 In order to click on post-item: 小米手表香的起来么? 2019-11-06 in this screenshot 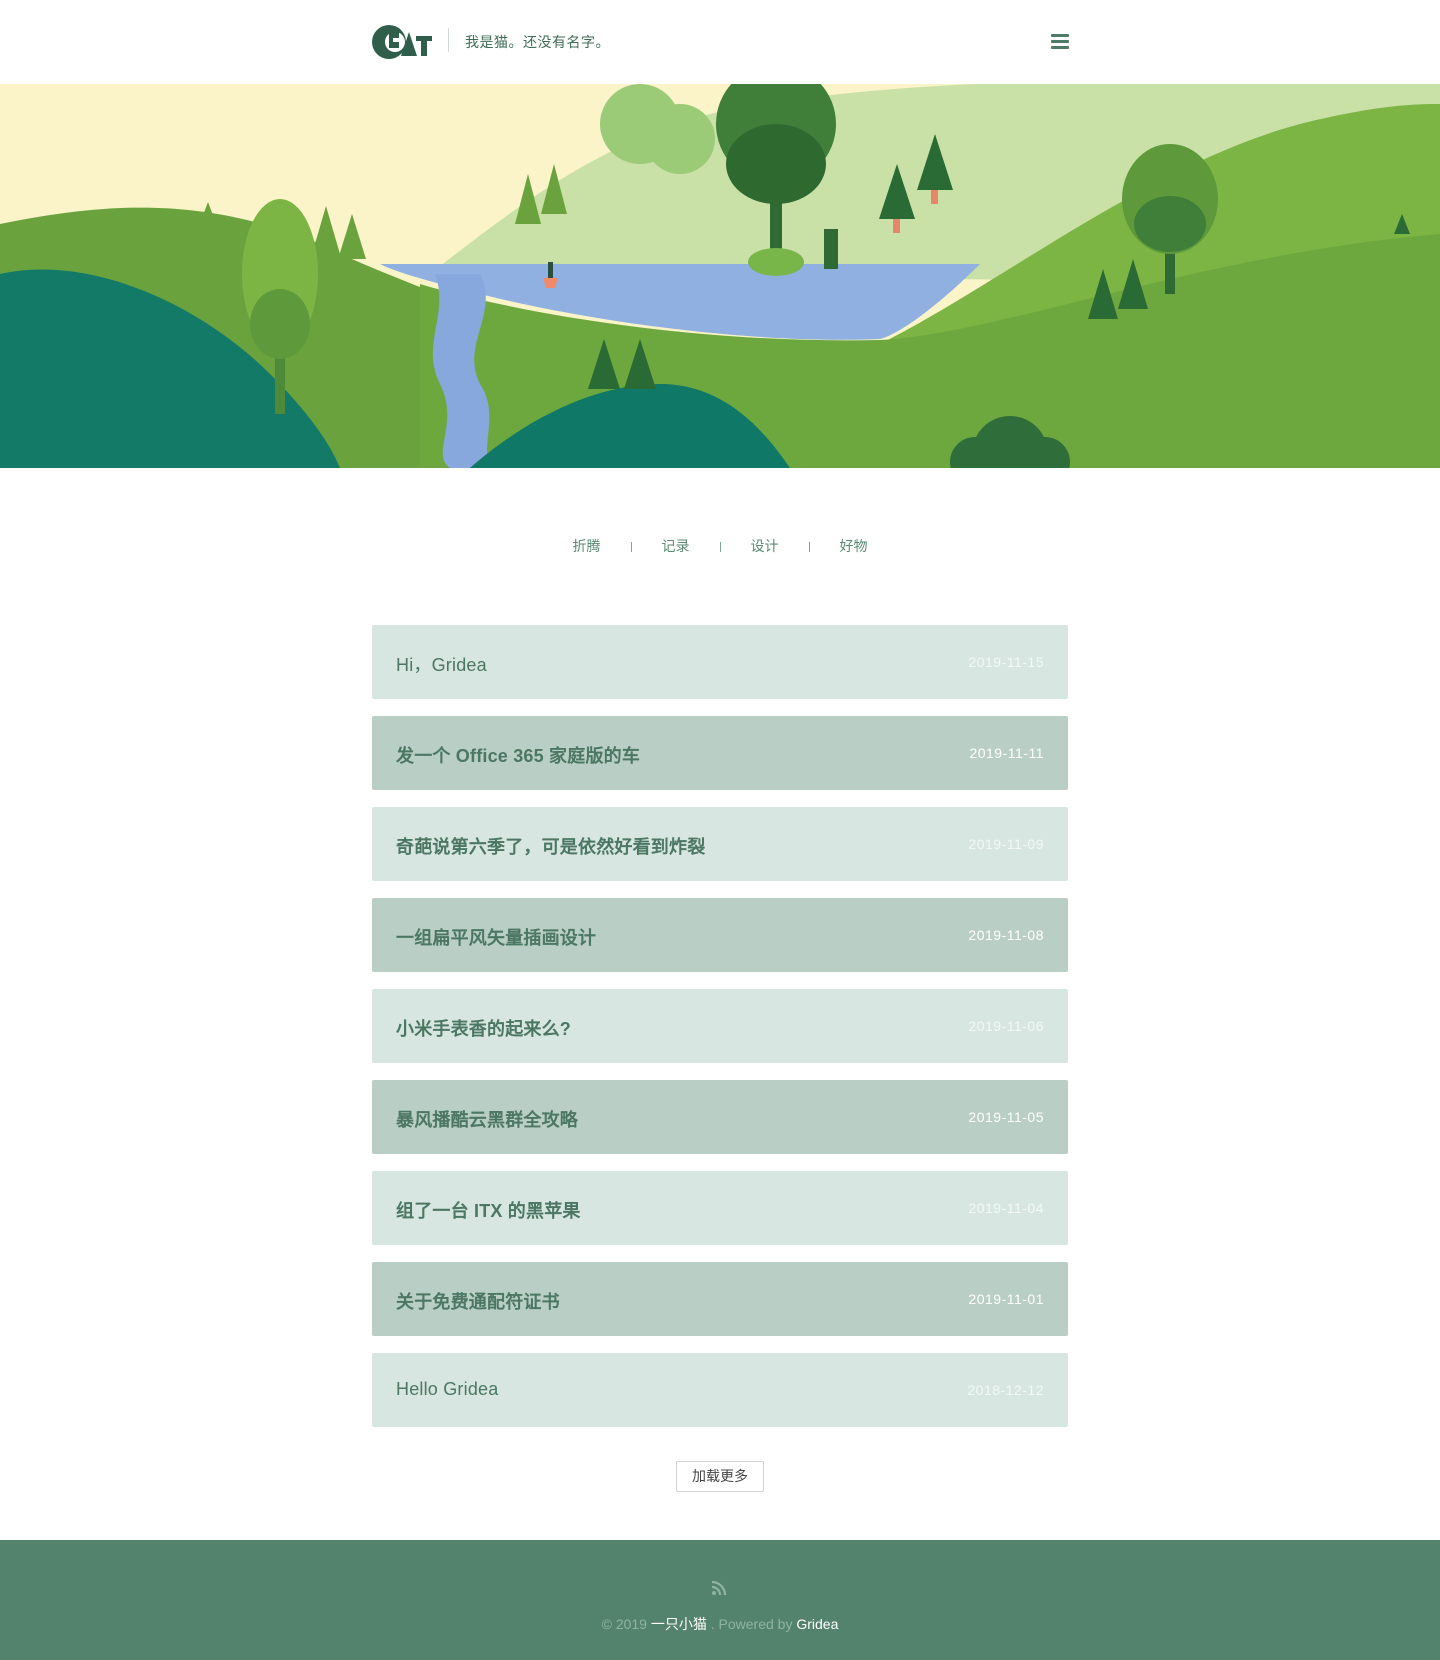, I will do `click(720, 1026)`.